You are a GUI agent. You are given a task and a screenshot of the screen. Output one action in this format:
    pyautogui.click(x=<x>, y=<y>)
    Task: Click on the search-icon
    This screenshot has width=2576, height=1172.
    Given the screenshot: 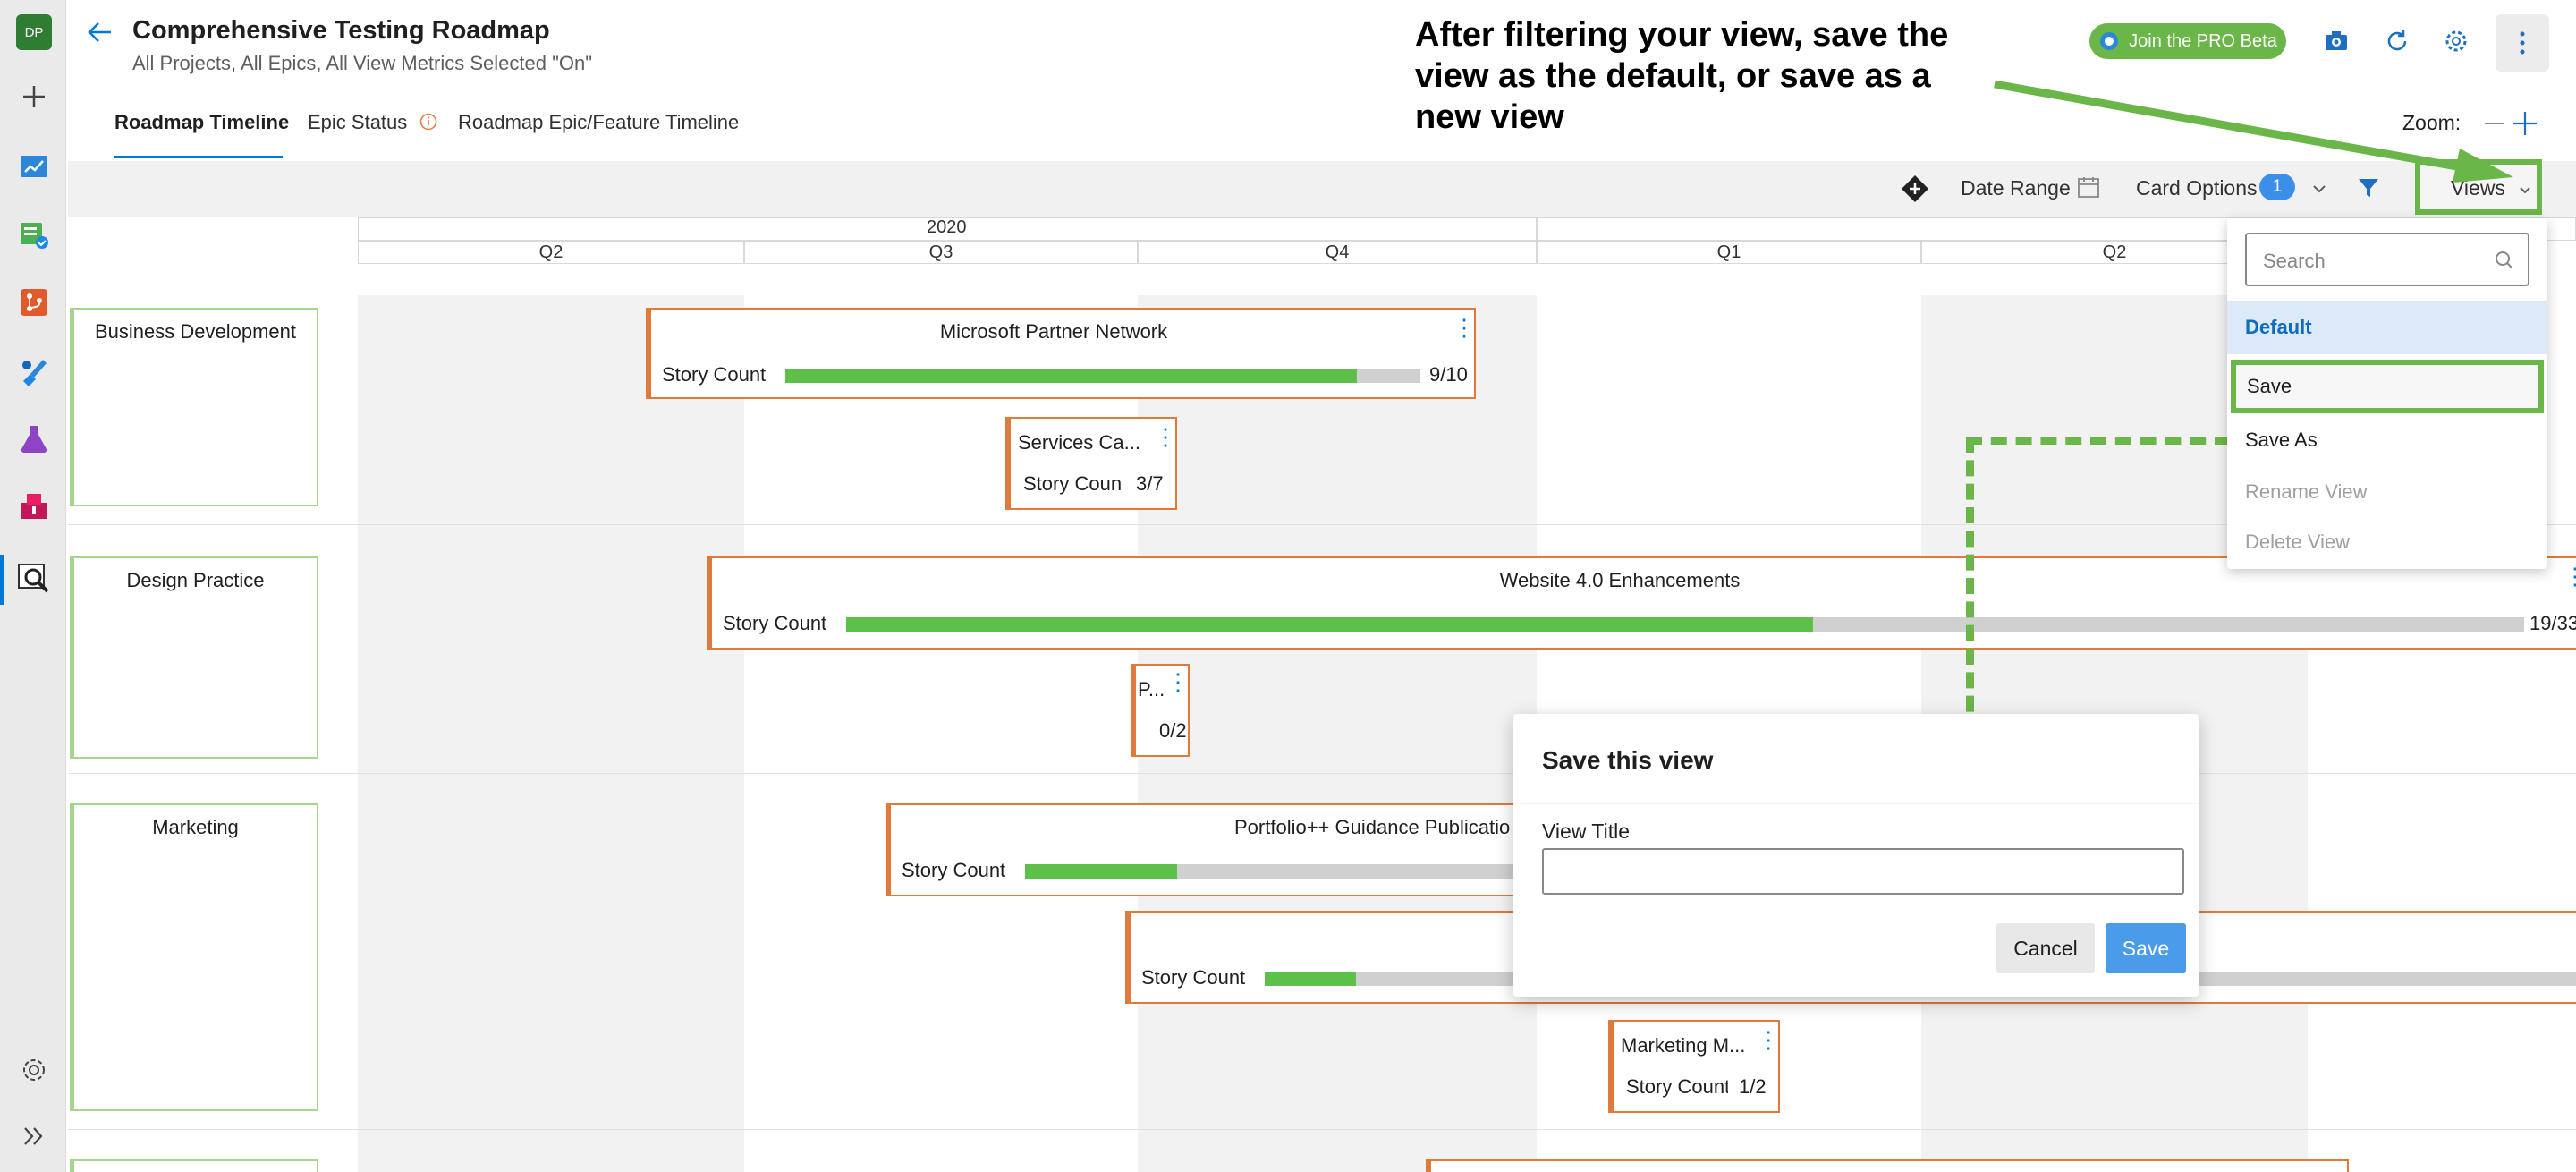 What is the action you would take?
    pyautogui.click(x=2504, y=260)
    